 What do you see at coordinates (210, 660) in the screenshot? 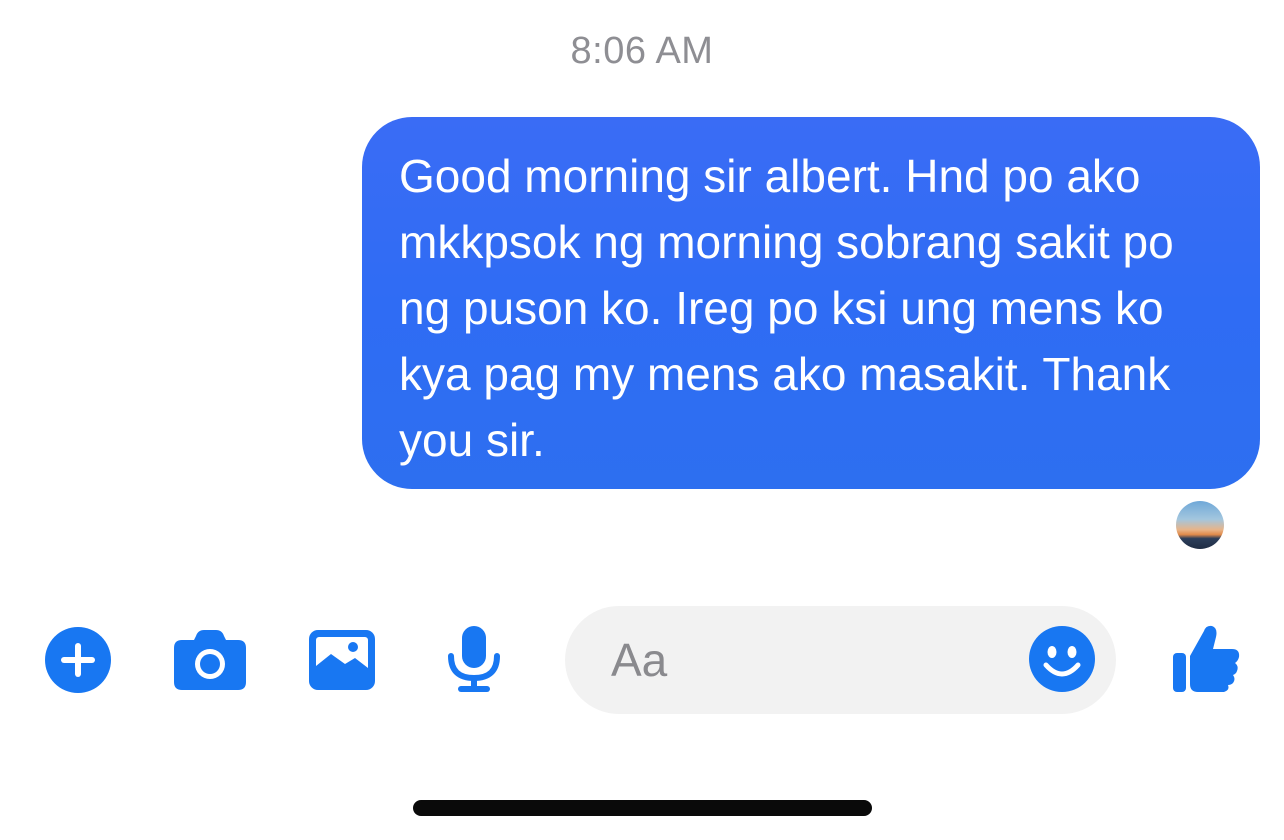
I see `camera-icon` at bounding box center [210, 660].